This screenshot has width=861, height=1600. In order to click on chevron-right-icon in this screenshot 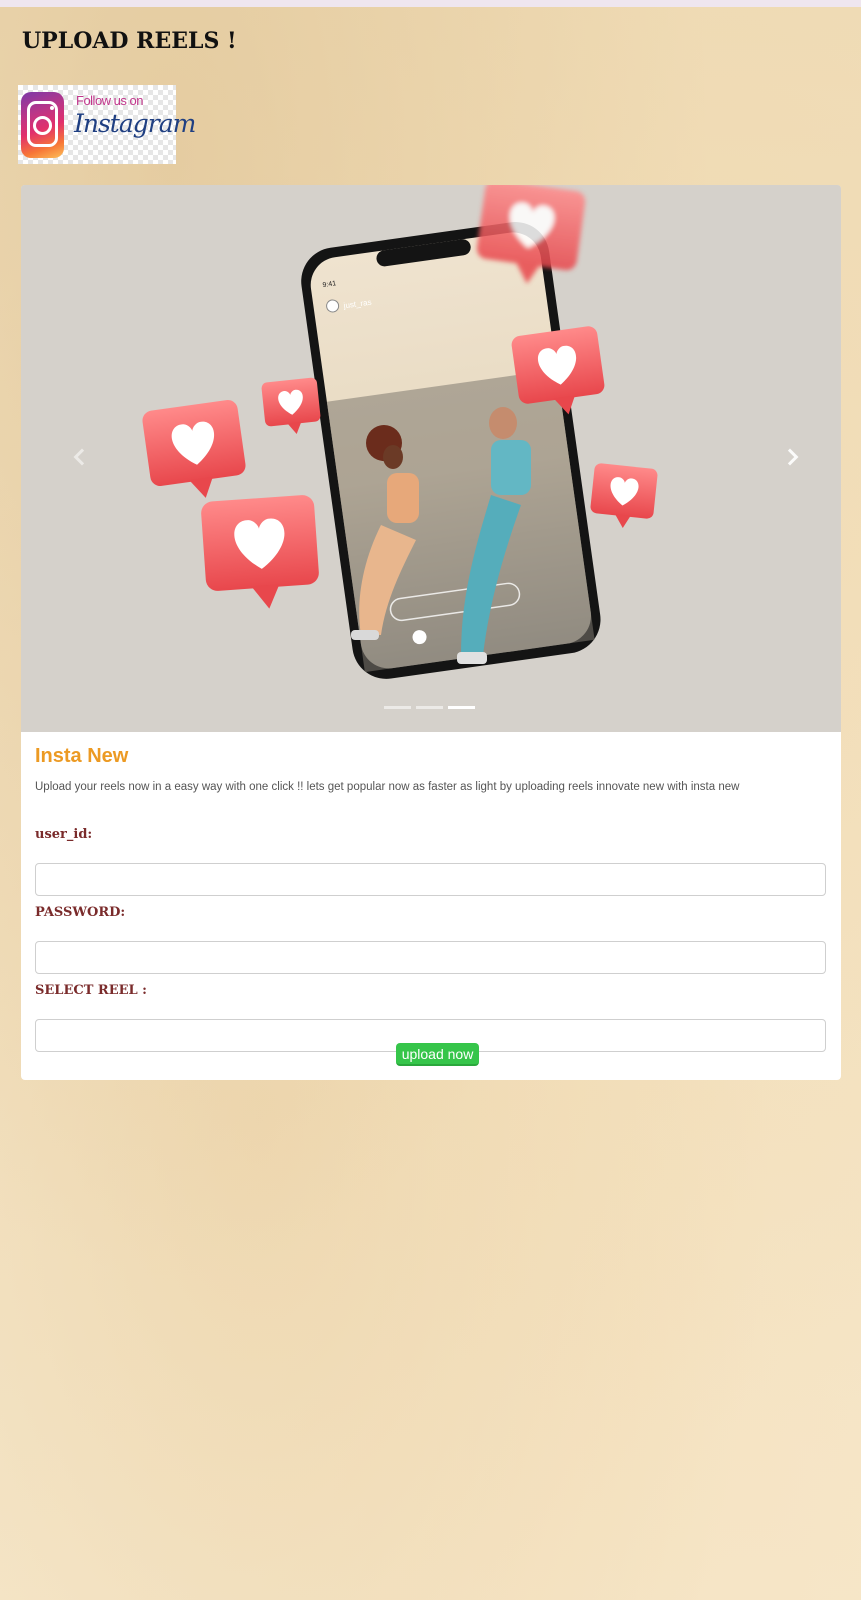, I will do `click(790, 457)`.